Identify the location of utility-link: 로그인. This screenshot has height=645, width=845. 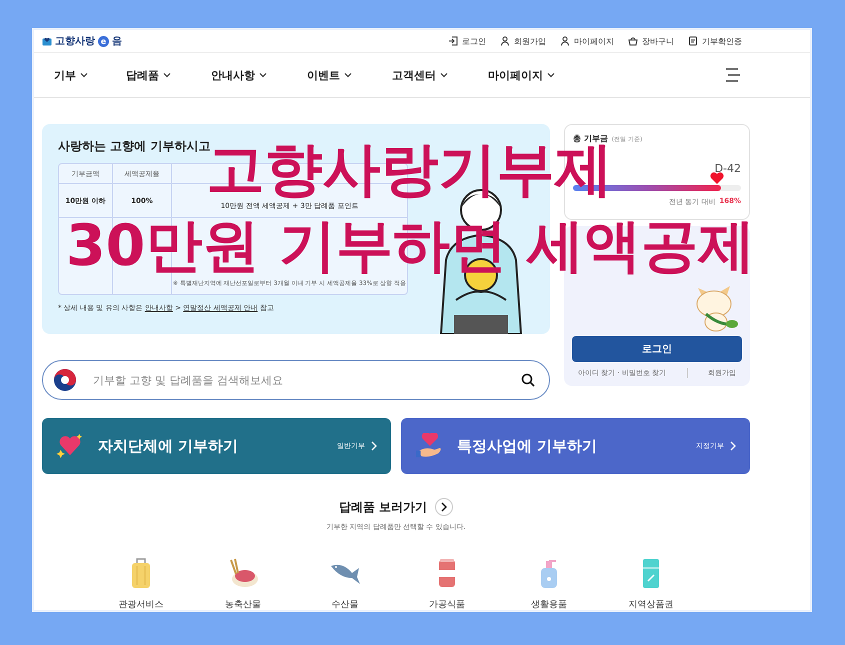
(467, 41).